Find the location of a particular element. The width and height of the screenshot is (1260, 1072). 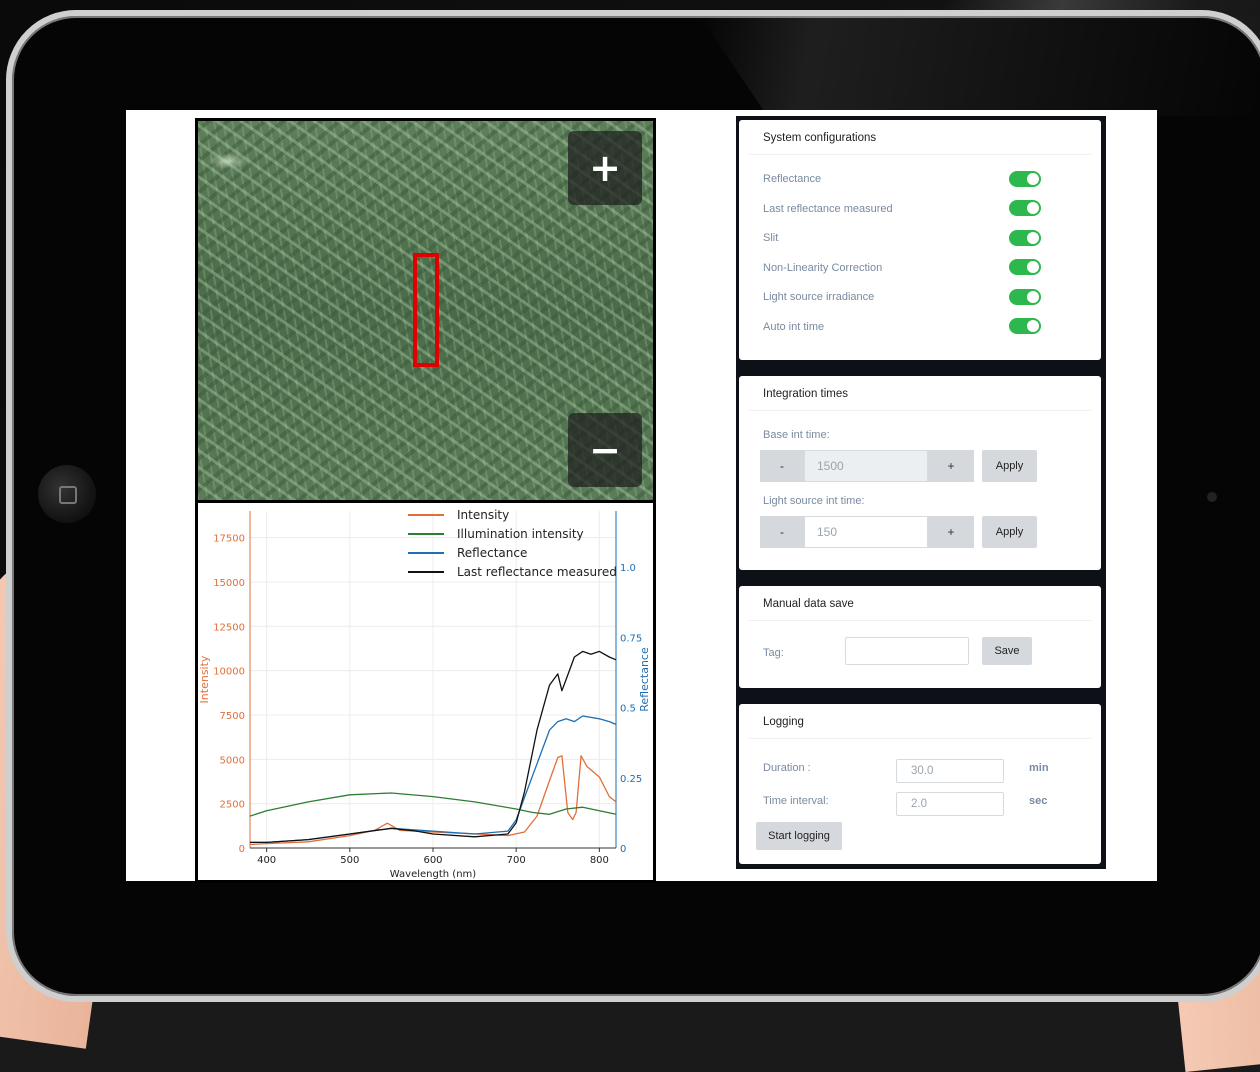

y2-tick-label: 0.5 is located at coordinates (628, 709).